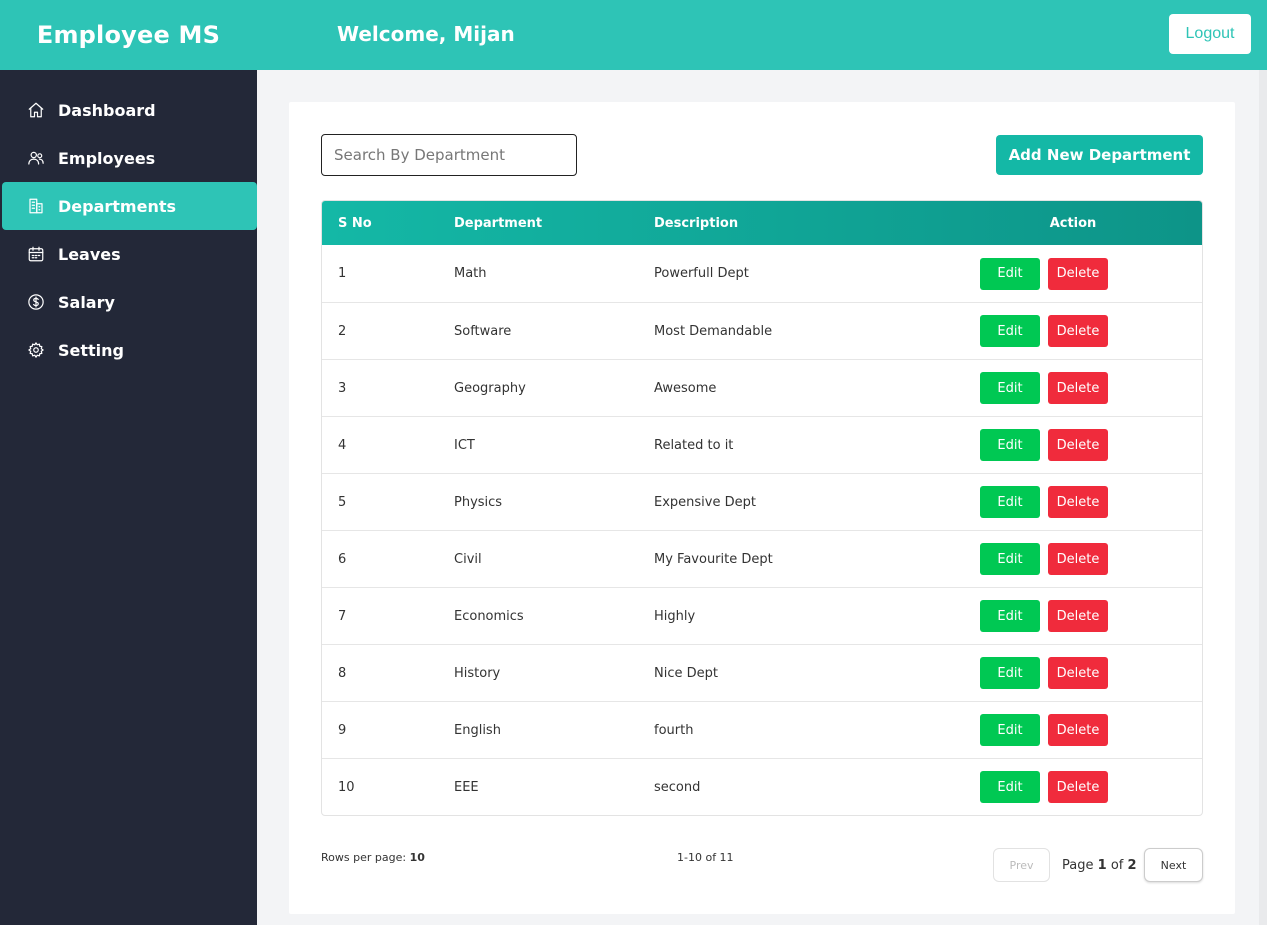 This screenshot has width=1267, height=925. I want to click on sidebar-item-setting: Setting, so click(129, 350).